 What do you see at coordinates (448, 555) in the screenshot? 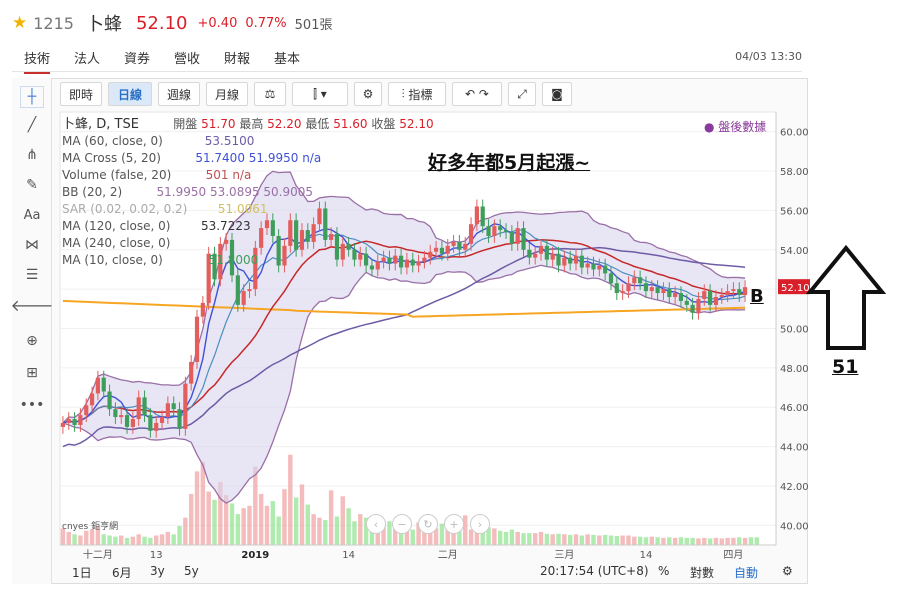
I see `x-tick-label: 二月` at bounding box center [448, 555].